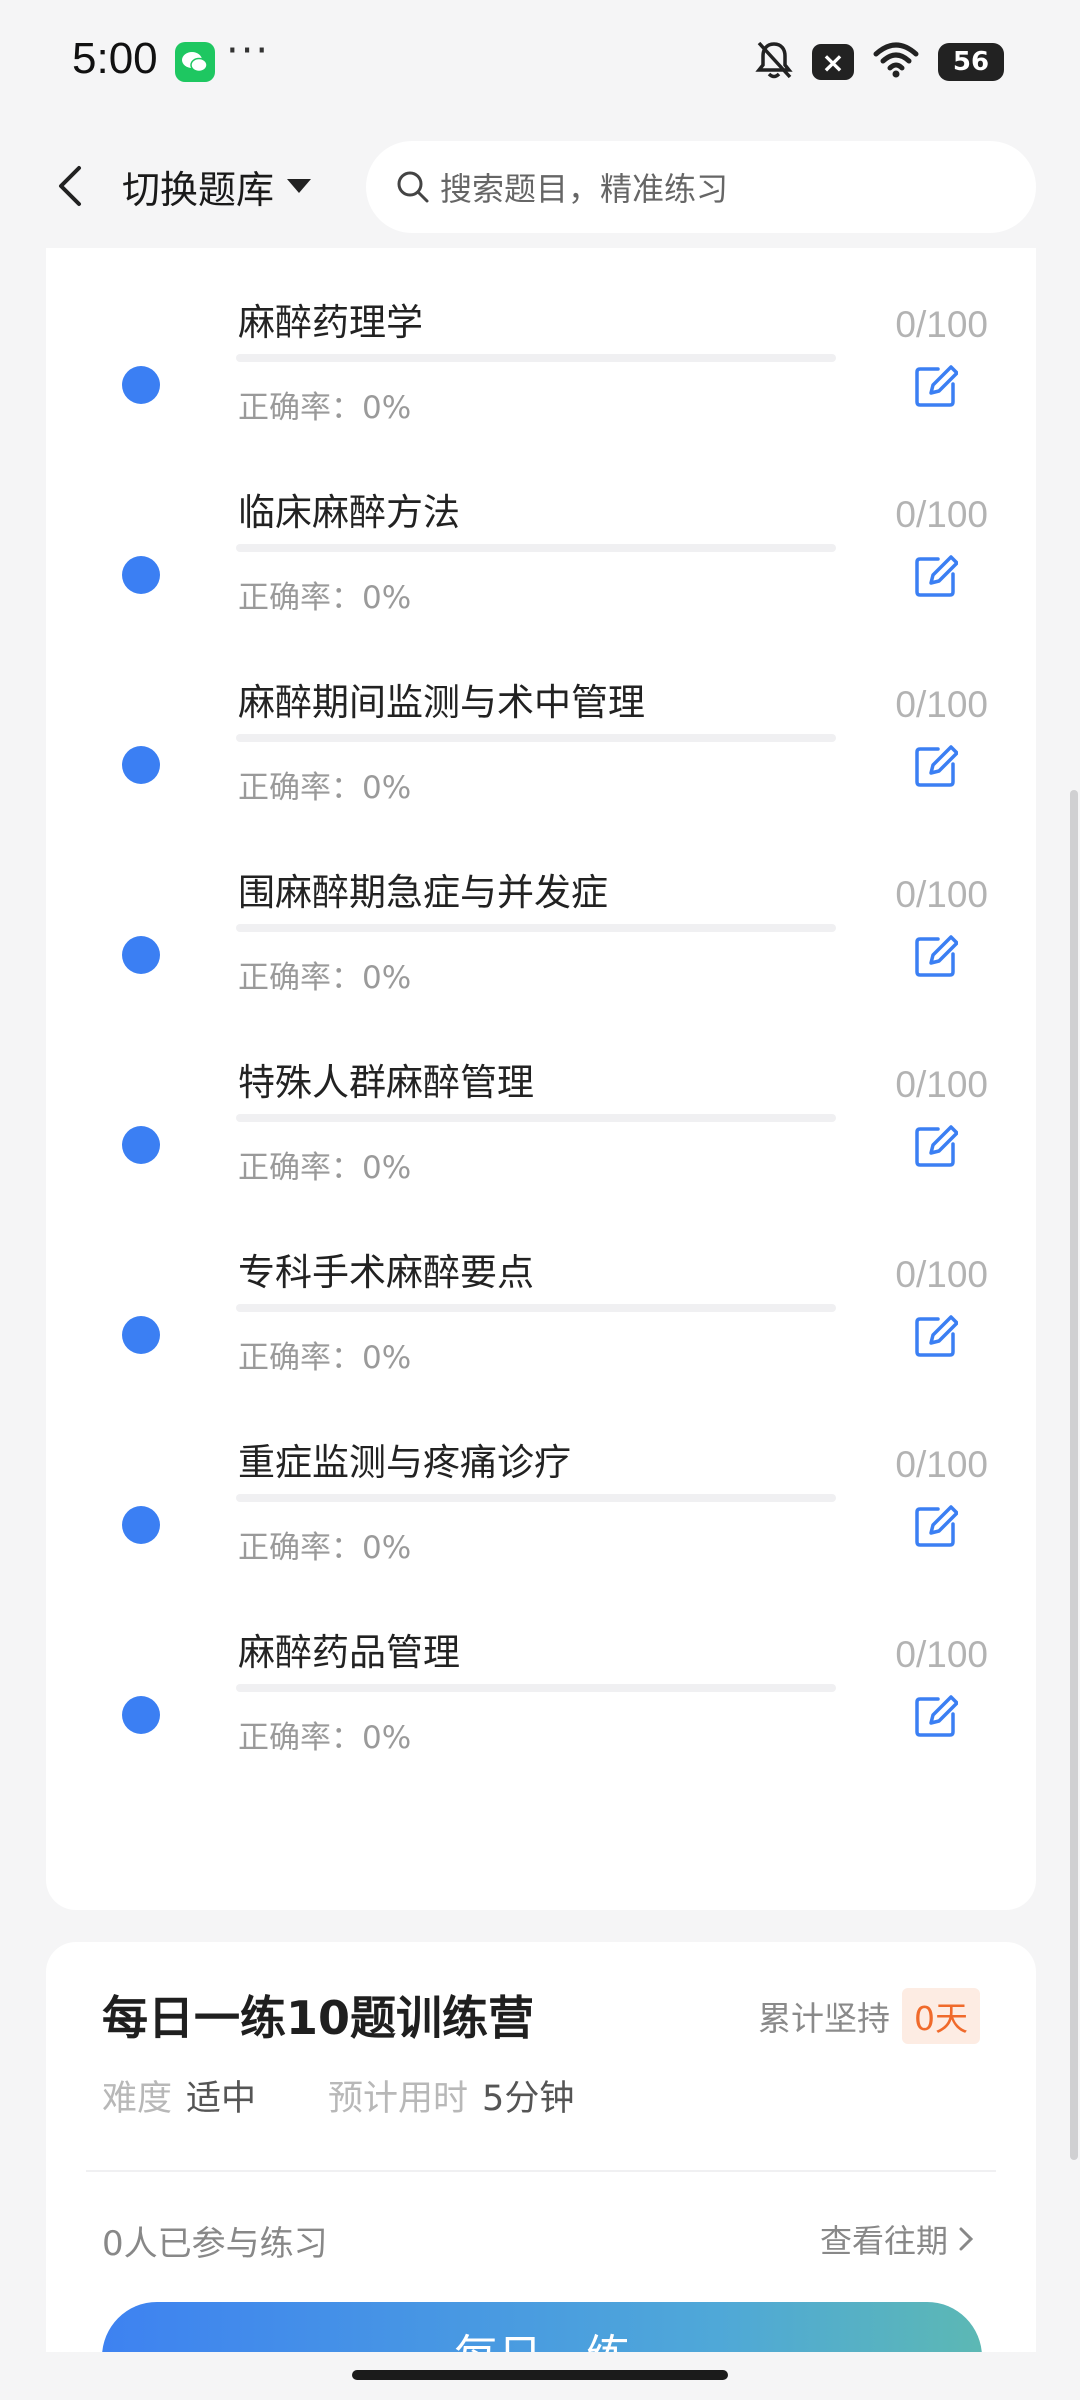 The height and width of the screenshot is (2400, 1080). I want to click on chapter-item: 特殊人群麻醉管理正确率：0% 0/100, so click(541, 1109).